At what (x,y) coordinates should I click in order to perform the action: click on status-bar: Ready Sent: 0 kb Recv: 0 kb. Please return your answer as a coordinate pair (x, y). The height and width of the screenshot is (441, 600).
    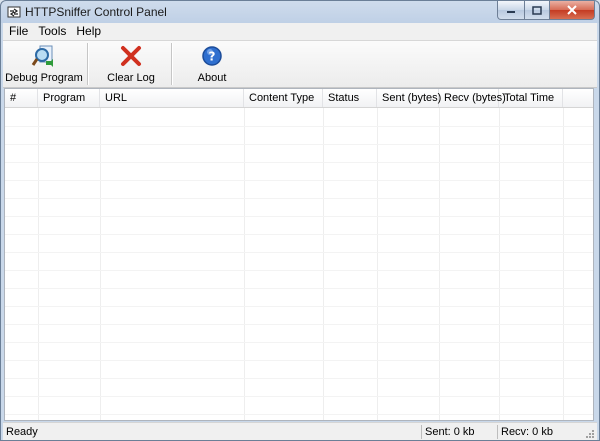
    Looking at the image, I should click on (300, 431).